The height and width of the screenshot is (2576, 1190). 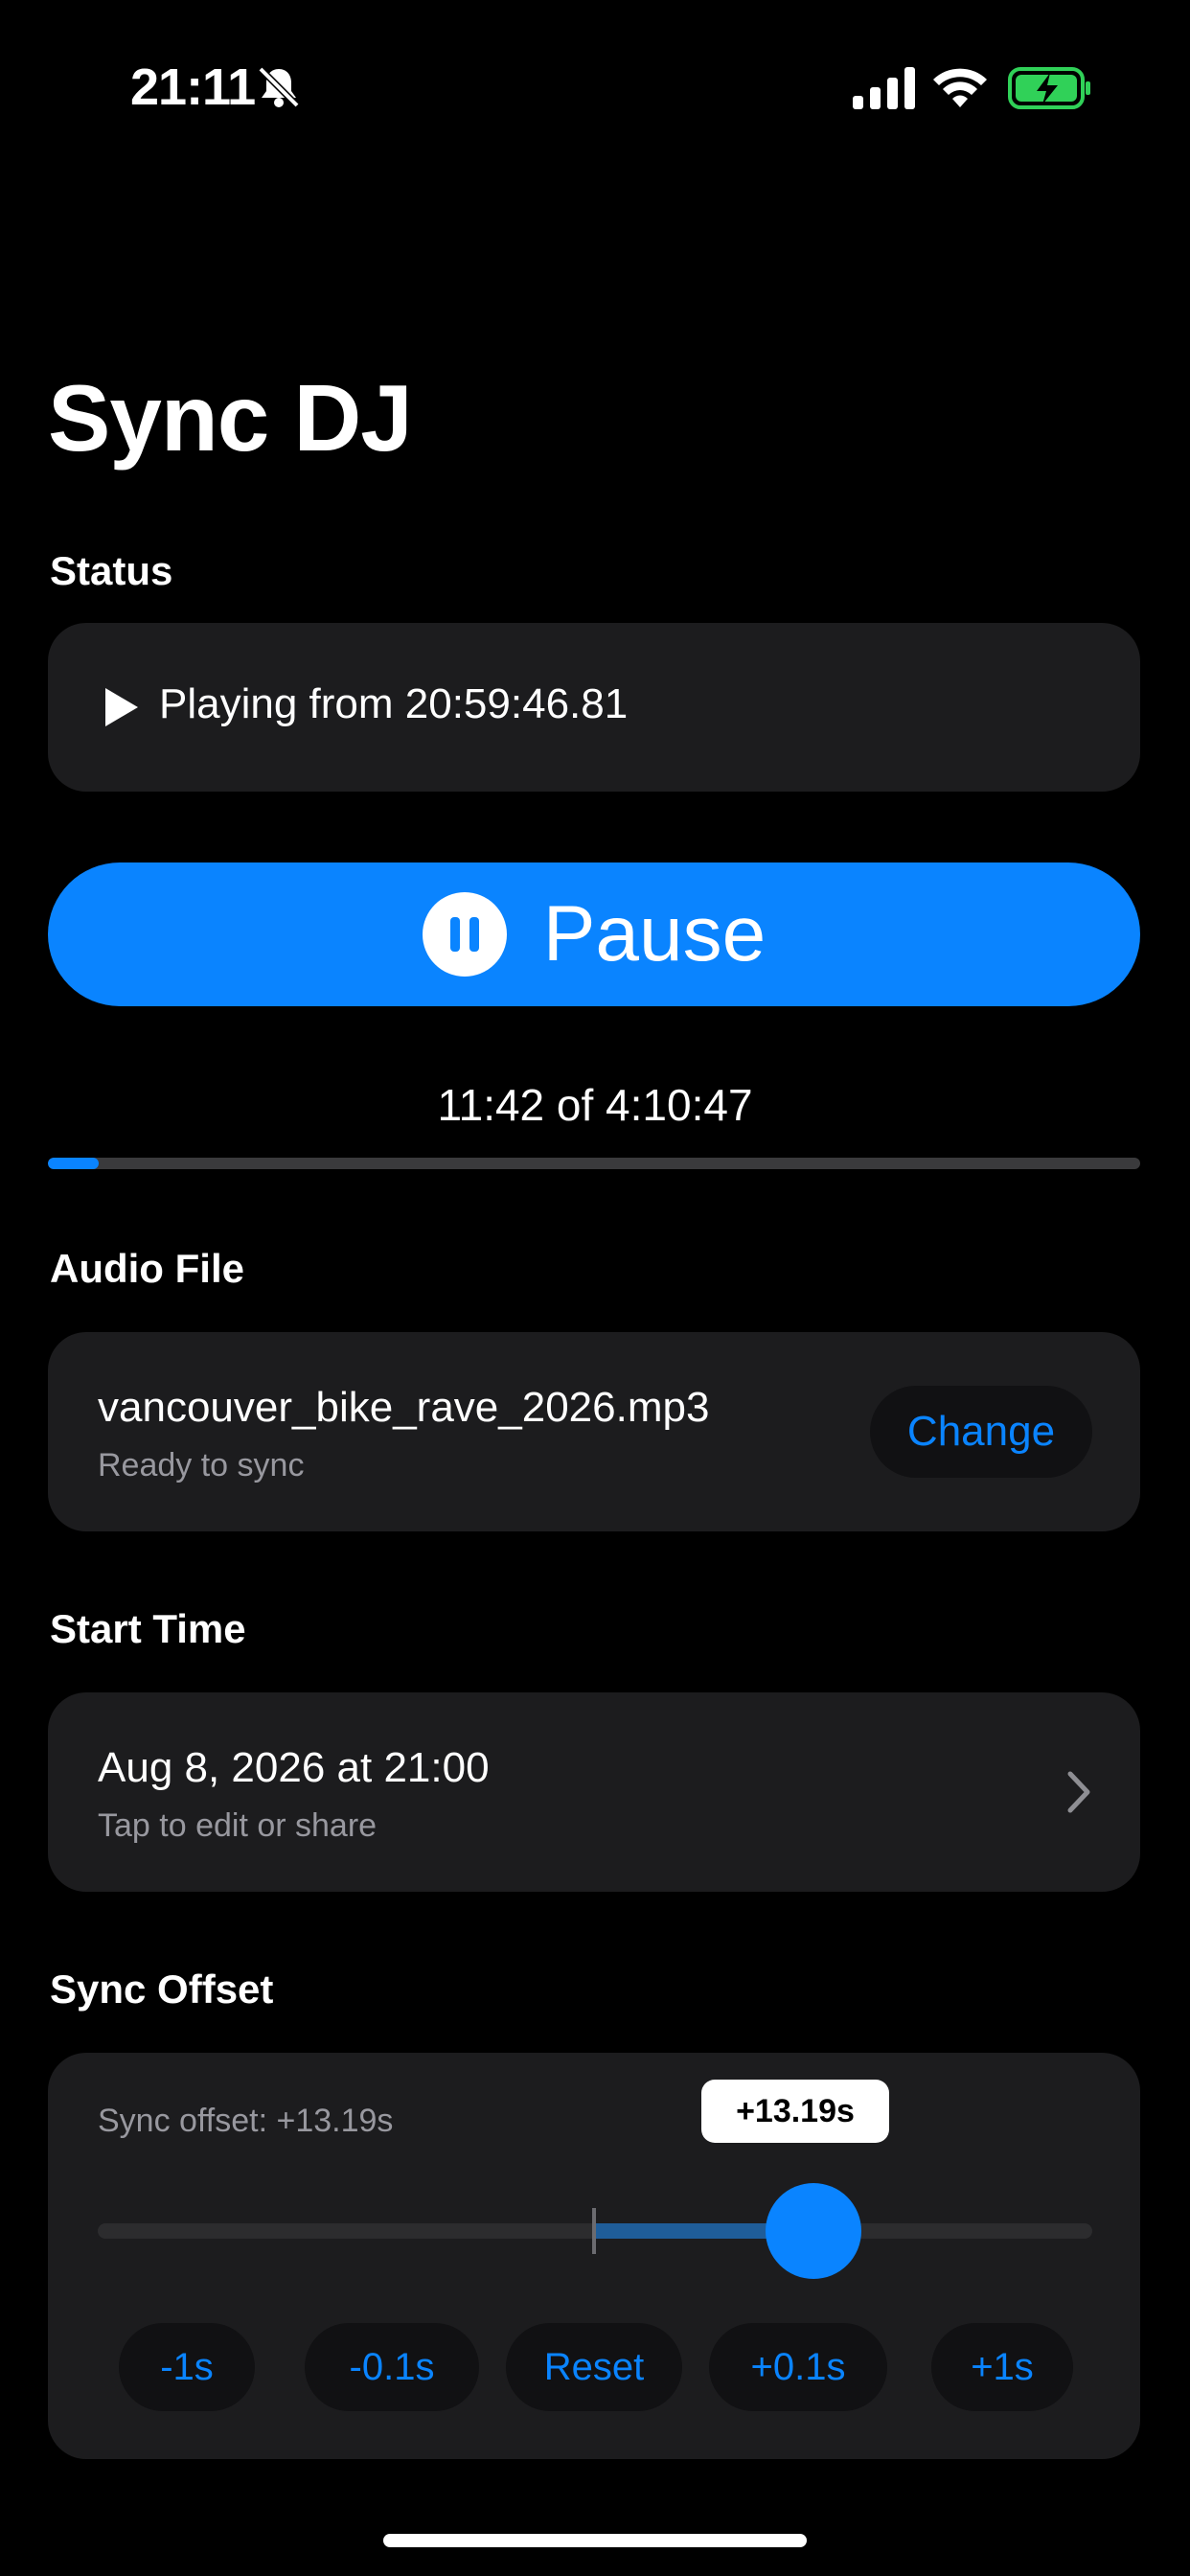 I want to click on file-name: vancouver_bike_rave_2026.mp3, so click(x=404, y=1407).